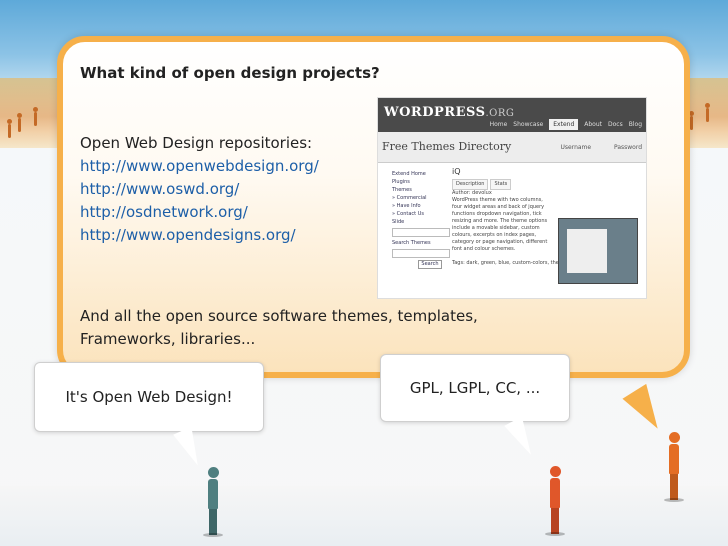 This screenshot has width=728, height=546. I want to click on link-openwebdesign: http://www.openwebdesign.org/, so click(199, 166).